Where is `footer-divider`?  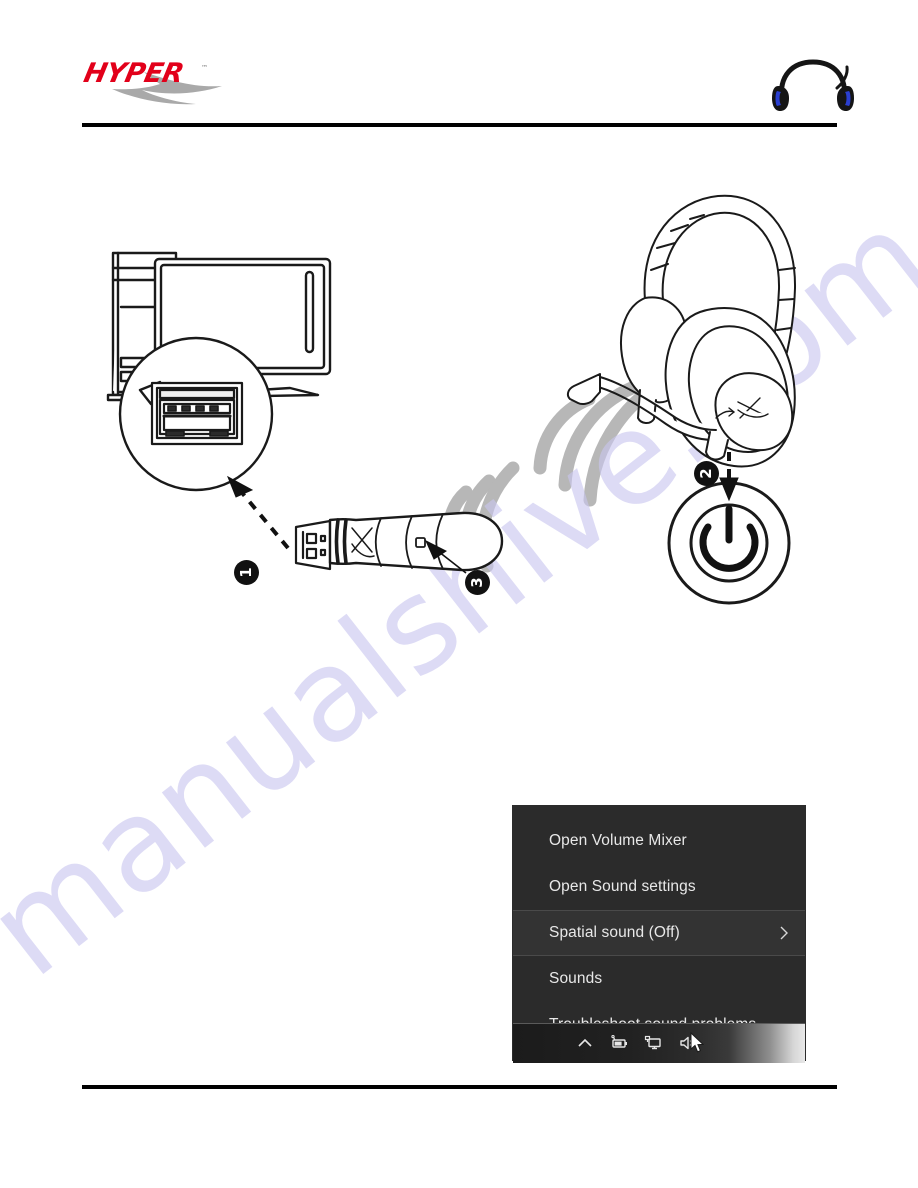
footer-divider is located at coordinates (459, 1087).